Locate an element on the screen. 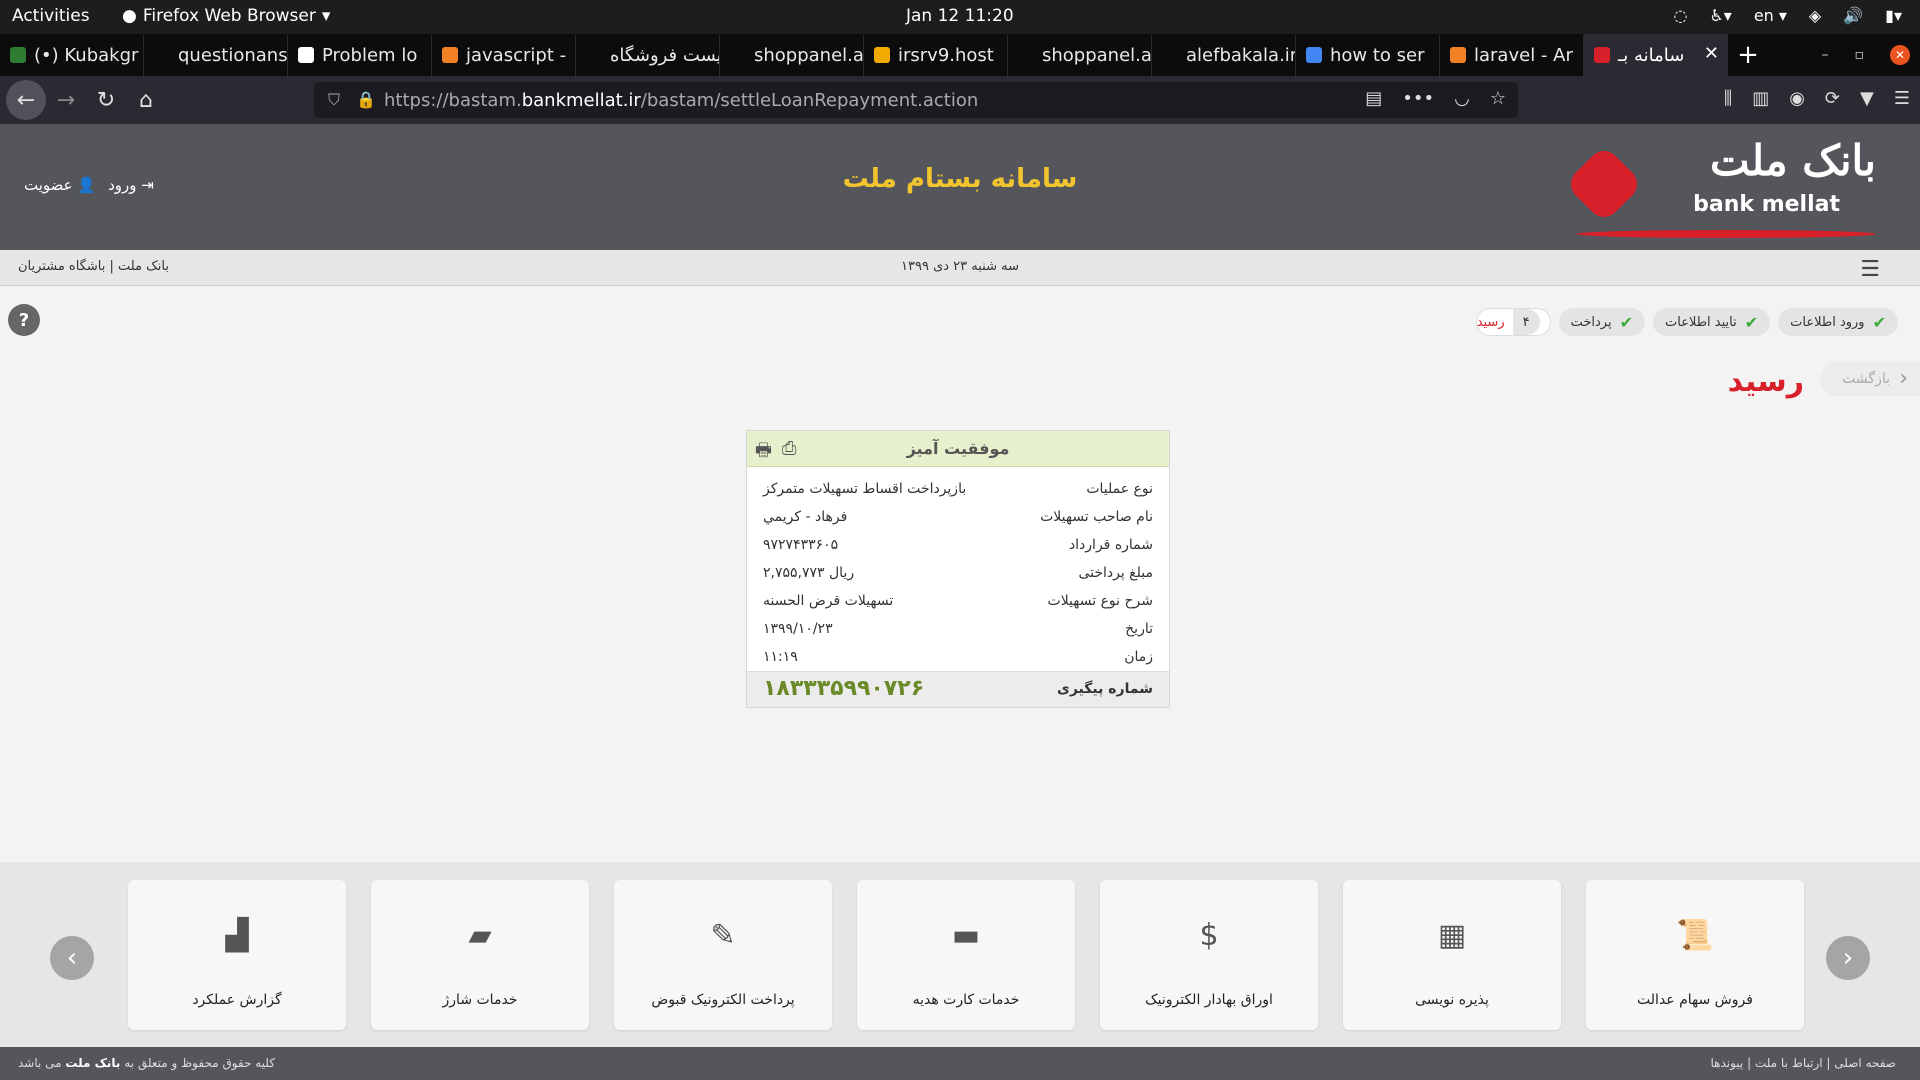 The width and height of the screenshot is (1920, 1080). receipt-row: شرح نوع تسهیلات تسهیلات قرض الحسنه is located at coordinates (958, 601).